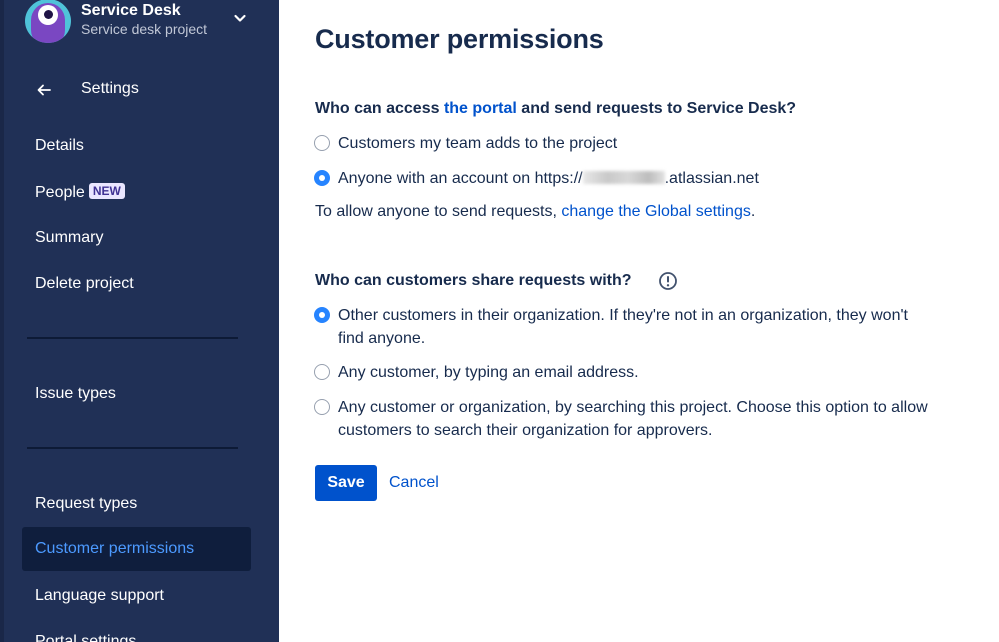 This screenshot has width=999, height=642. Describe the element at coordinates (711, 178) in the screenshot. I see `url-suffix: .atlassian.net` at that location.